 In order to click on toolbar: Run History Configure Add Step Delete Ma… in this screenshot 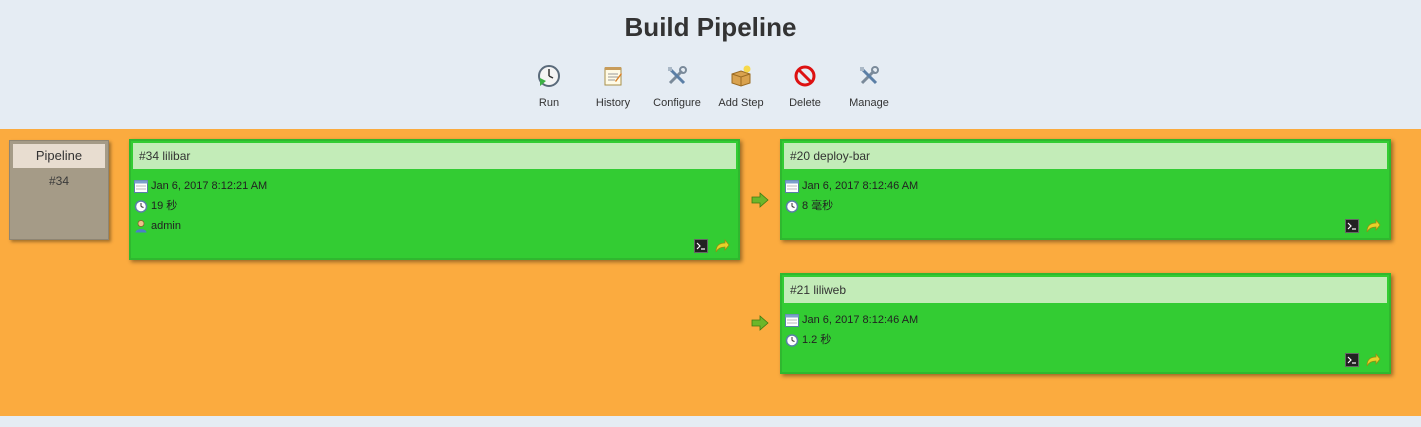, I will do `click(710, 88)`.